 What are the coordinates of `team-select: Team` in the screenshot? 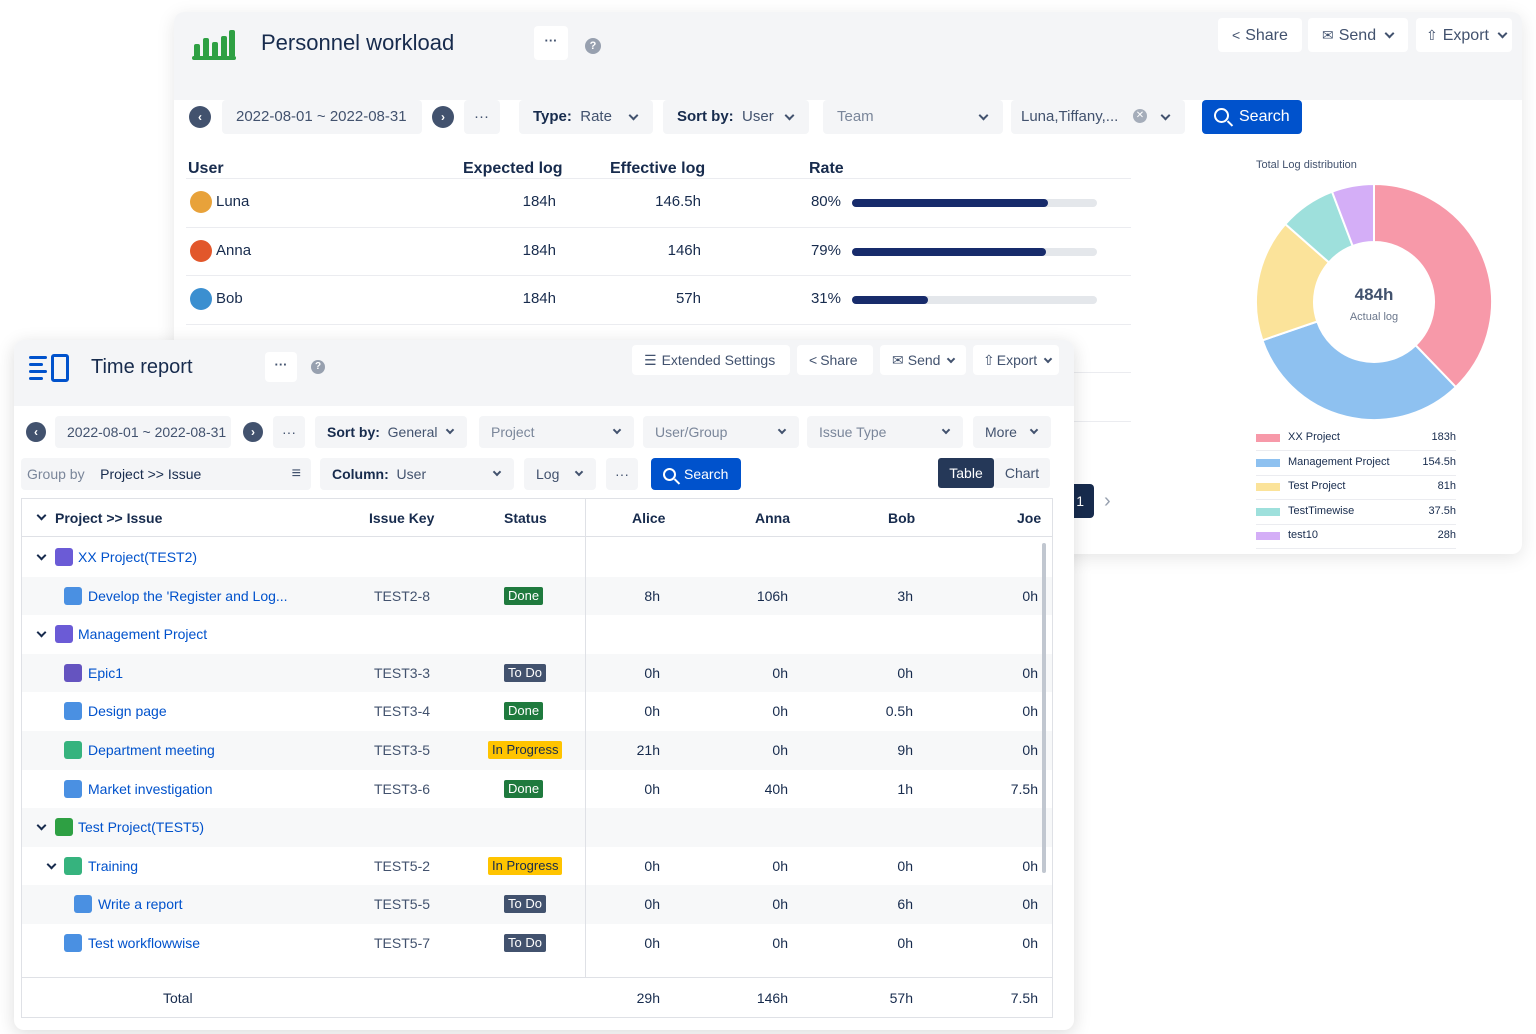 It's located at (913, 117).